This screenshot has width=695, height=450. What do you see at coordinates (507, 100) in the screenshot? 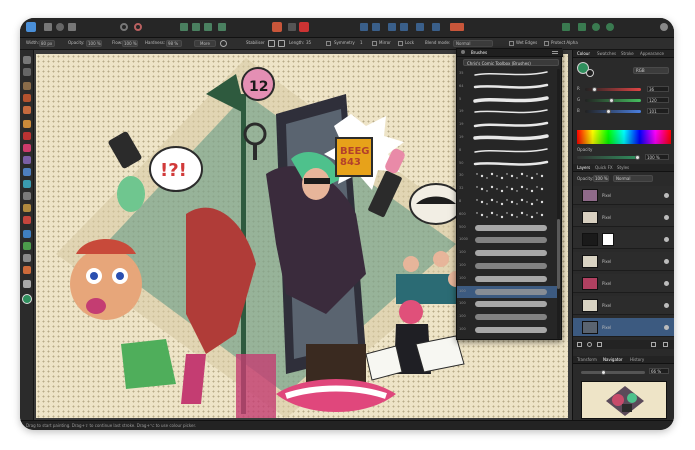
I see `brush-item: 5` at bounding box center [507, 100].